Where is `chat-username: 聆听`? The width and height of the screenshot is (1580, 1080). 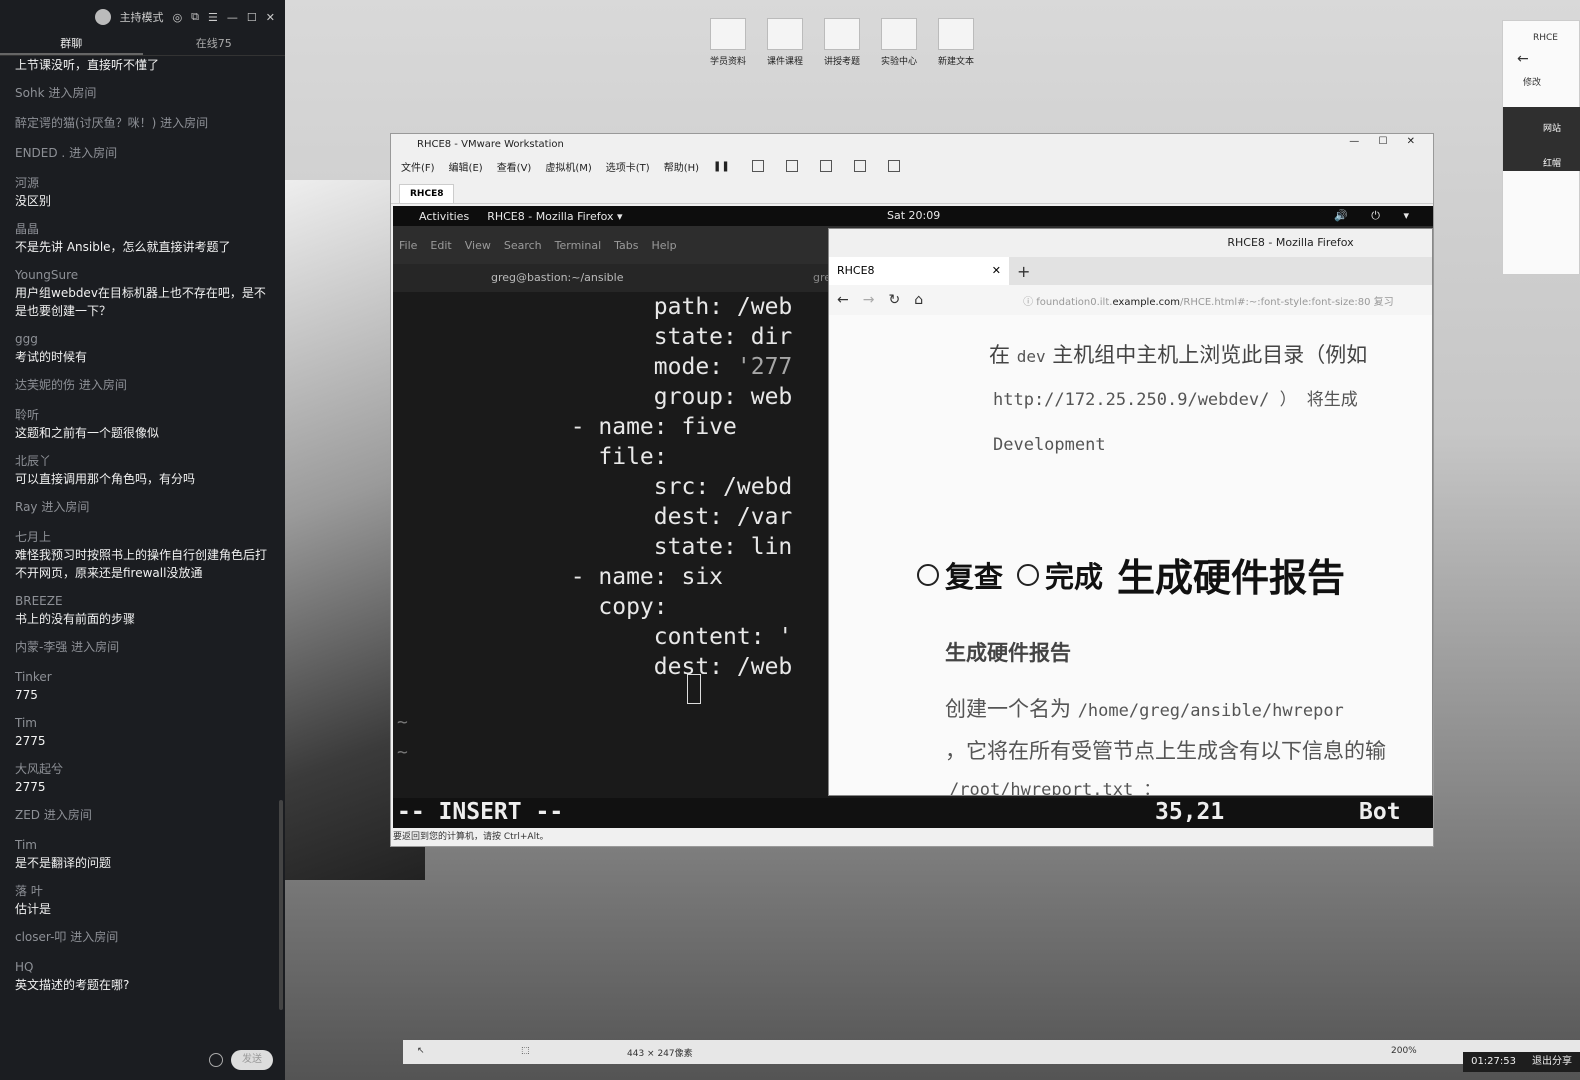
chat-username: 聆听 is located at coordinates (146, 415).